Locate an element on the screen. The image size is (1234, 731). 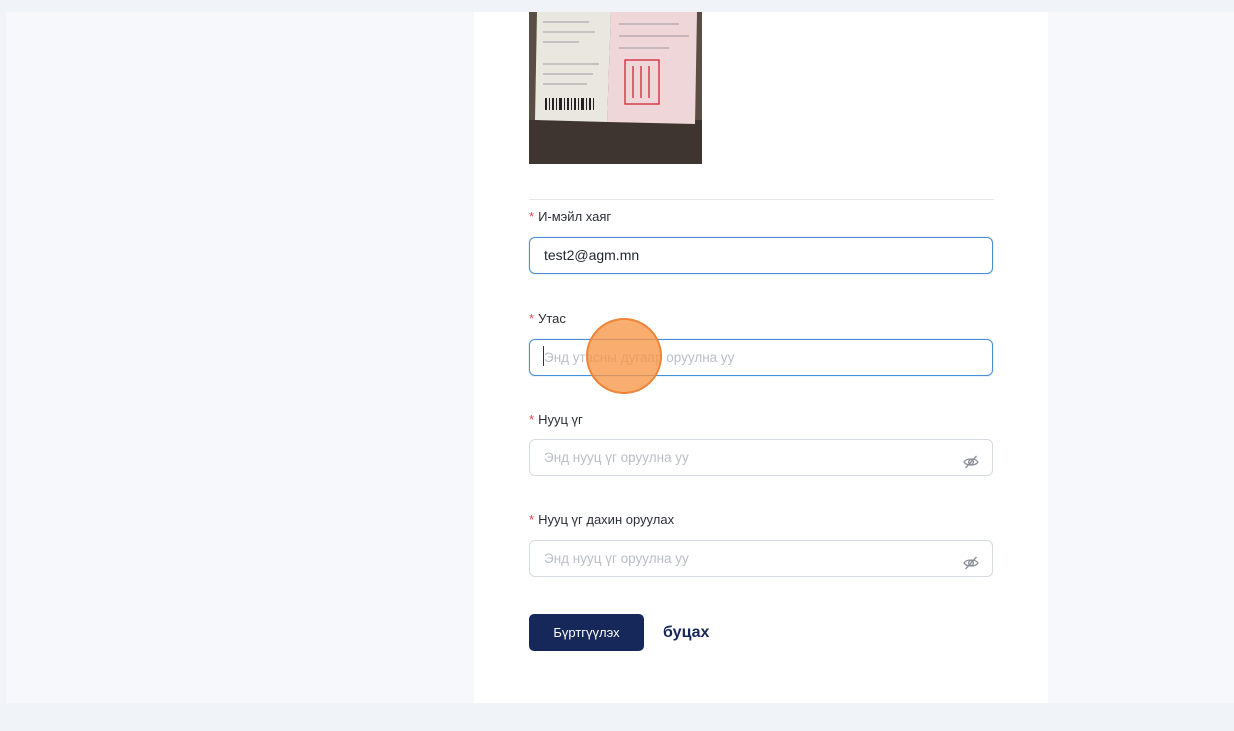
email-value: test2@agm.mn is located at coordinates (592, 255).